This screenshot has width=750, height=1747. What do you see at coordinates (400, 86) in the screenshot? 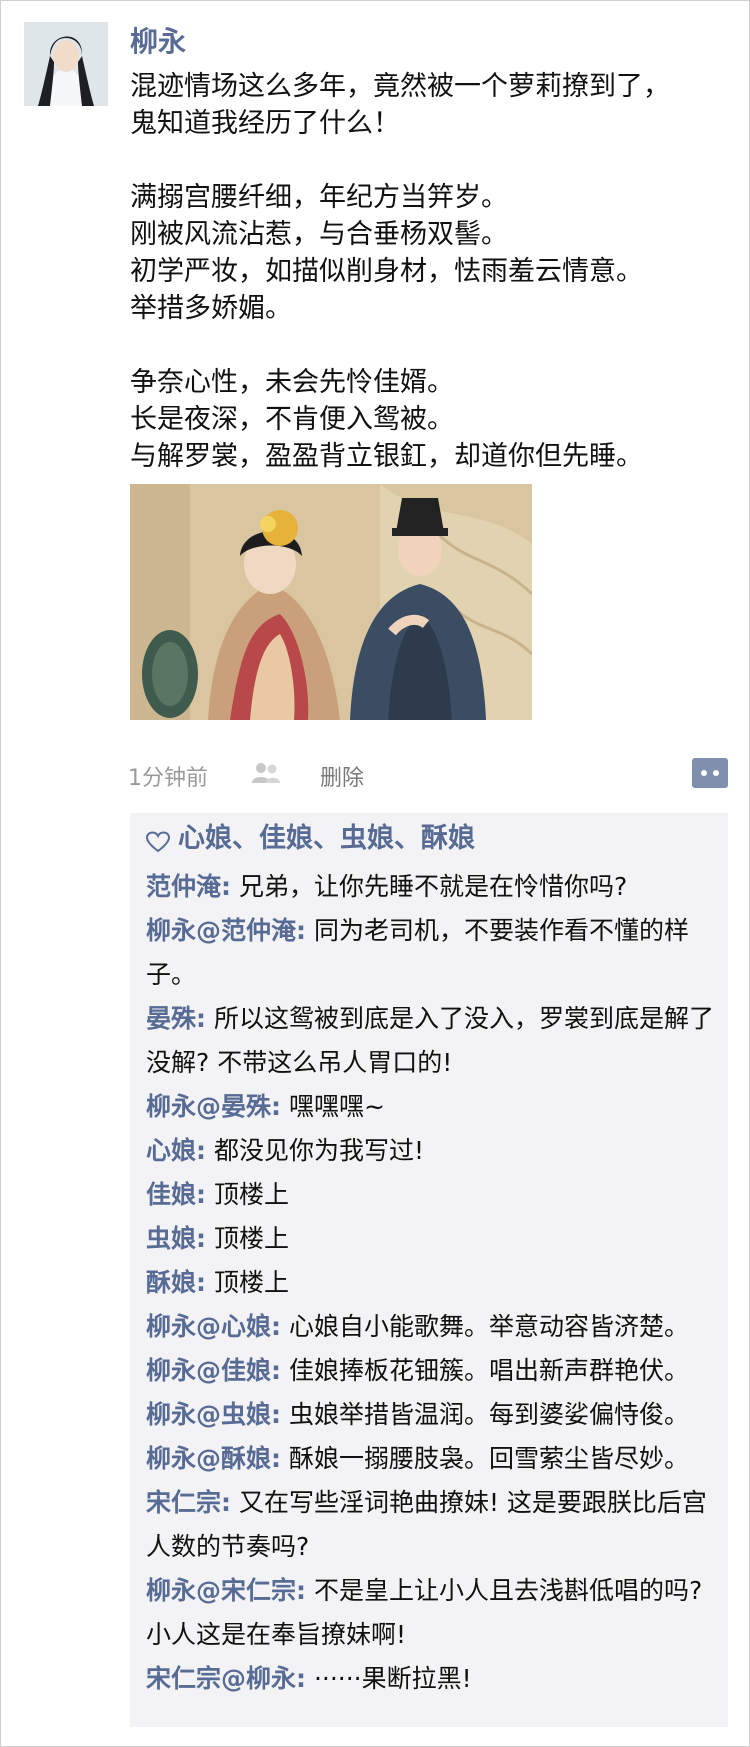
I see `post-line: 混迹情场这么多年，竟然被一个萝莉撩到了，` at bounding box center [400, 86].